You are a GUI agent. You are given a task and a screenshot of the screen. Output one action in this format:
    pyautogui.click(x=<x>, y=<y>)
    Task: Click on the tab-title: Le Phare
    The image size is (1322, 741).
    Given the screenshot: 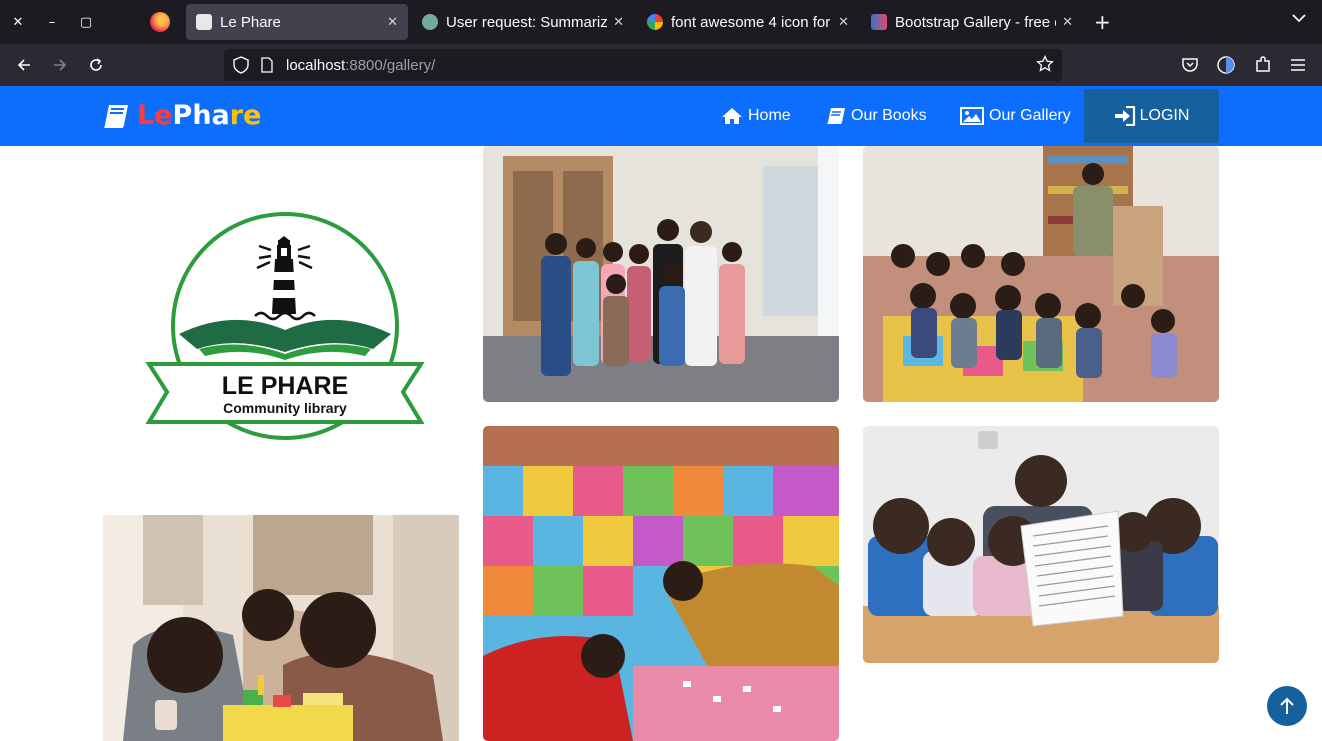 What is the action you would take?
    pyautogui.click(x=250, y=22)
    